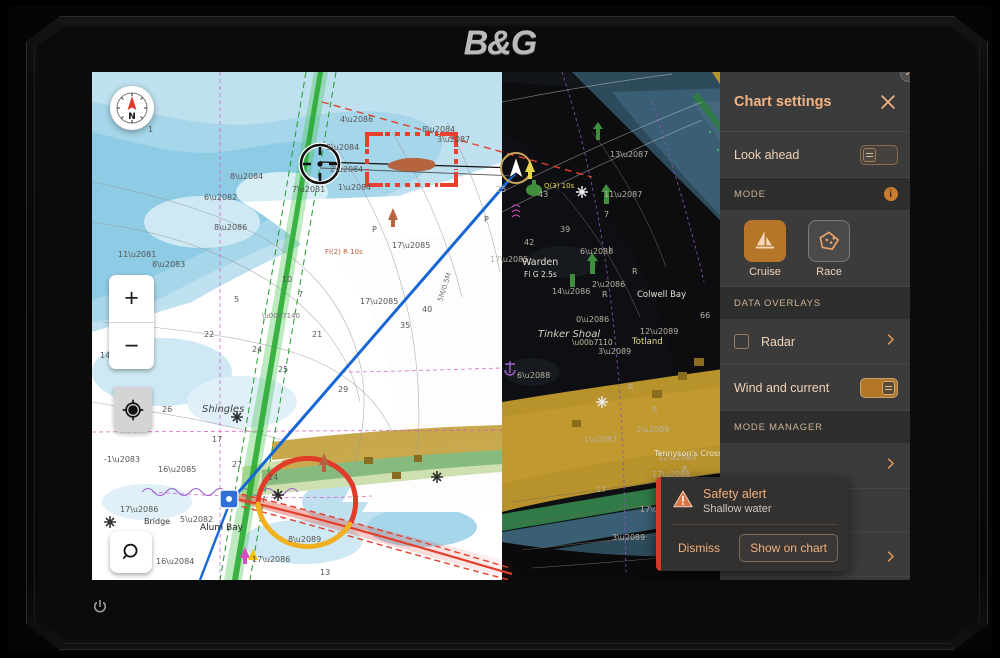 Image resolution: width=1000 pixels, height=658 pixels. What do you see at coordinates (356, 119) in the screenshot?
I see `svg-text: 4\u2086` at bounding box center [356, 119].